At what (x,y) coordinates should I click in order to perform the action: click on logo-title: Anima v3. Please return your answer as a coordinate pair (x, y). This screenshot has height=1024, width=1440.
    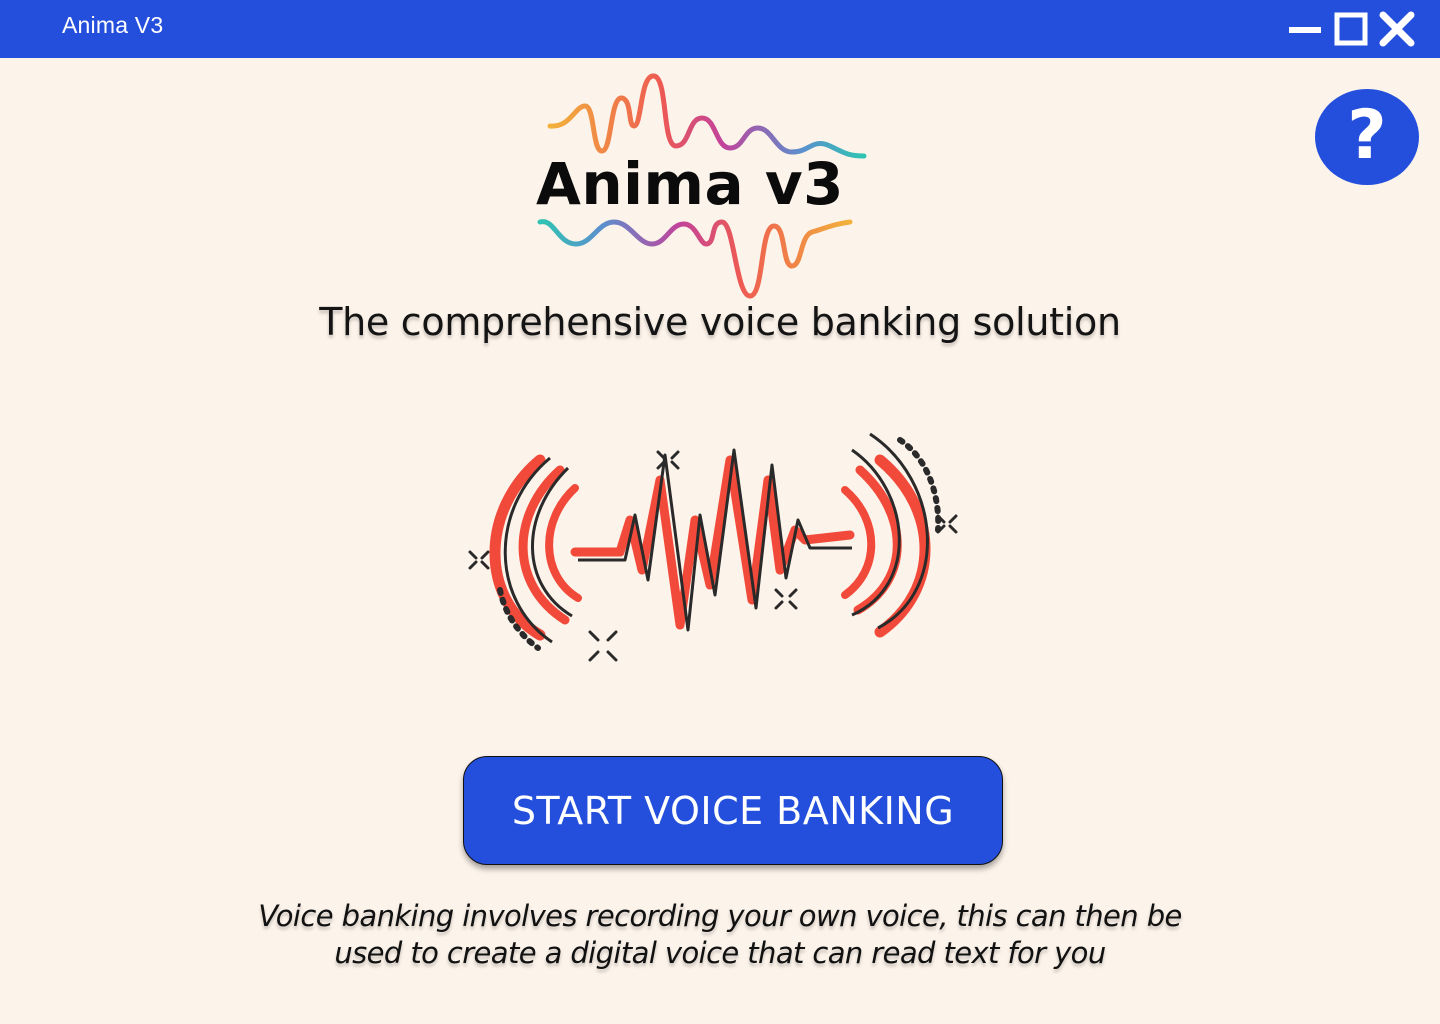
    Looking at the image, I should click on (690, 184).